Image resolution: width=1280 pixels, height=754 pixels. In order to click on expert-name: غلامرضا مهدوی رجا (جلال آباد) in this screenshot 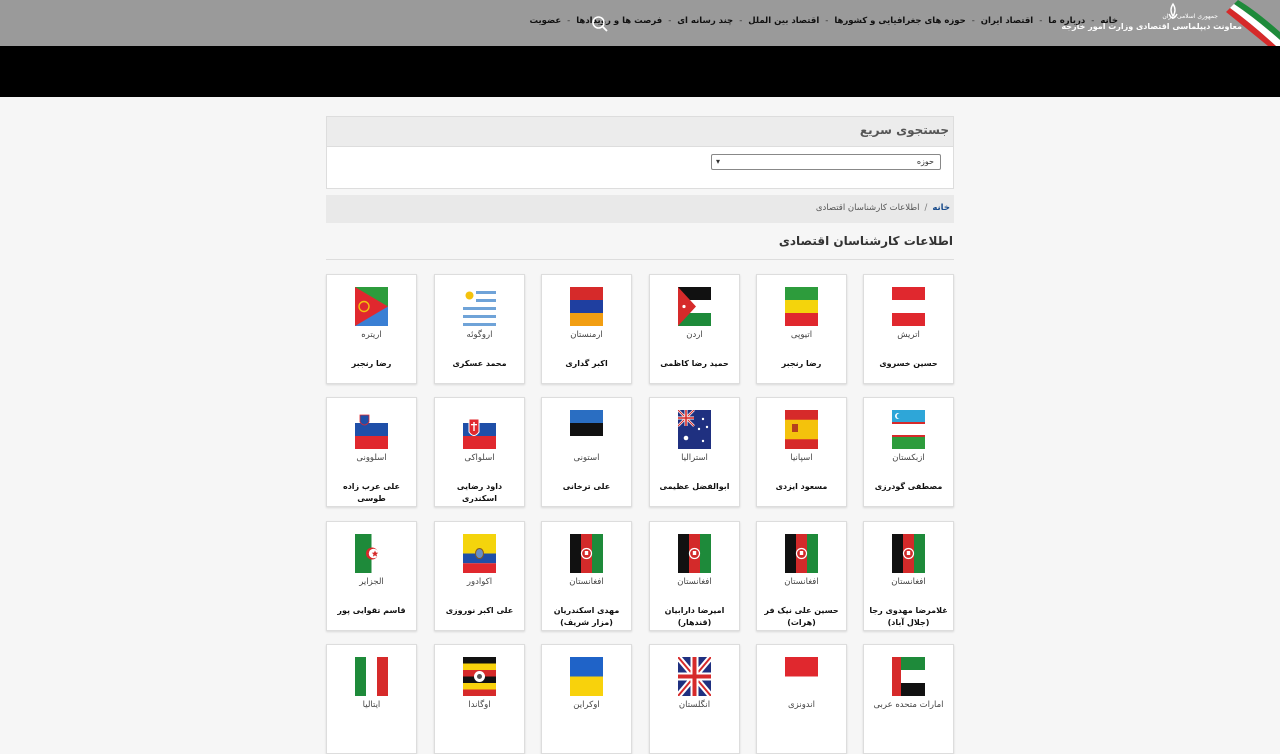, I will do `click(908, 616)`.